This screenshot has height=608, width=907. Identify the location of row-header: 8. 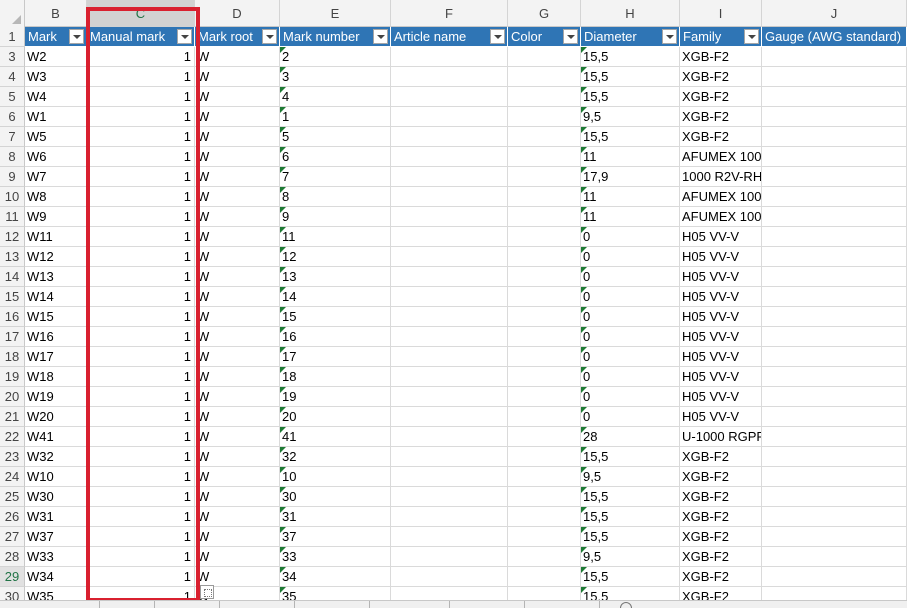
(12, 157).